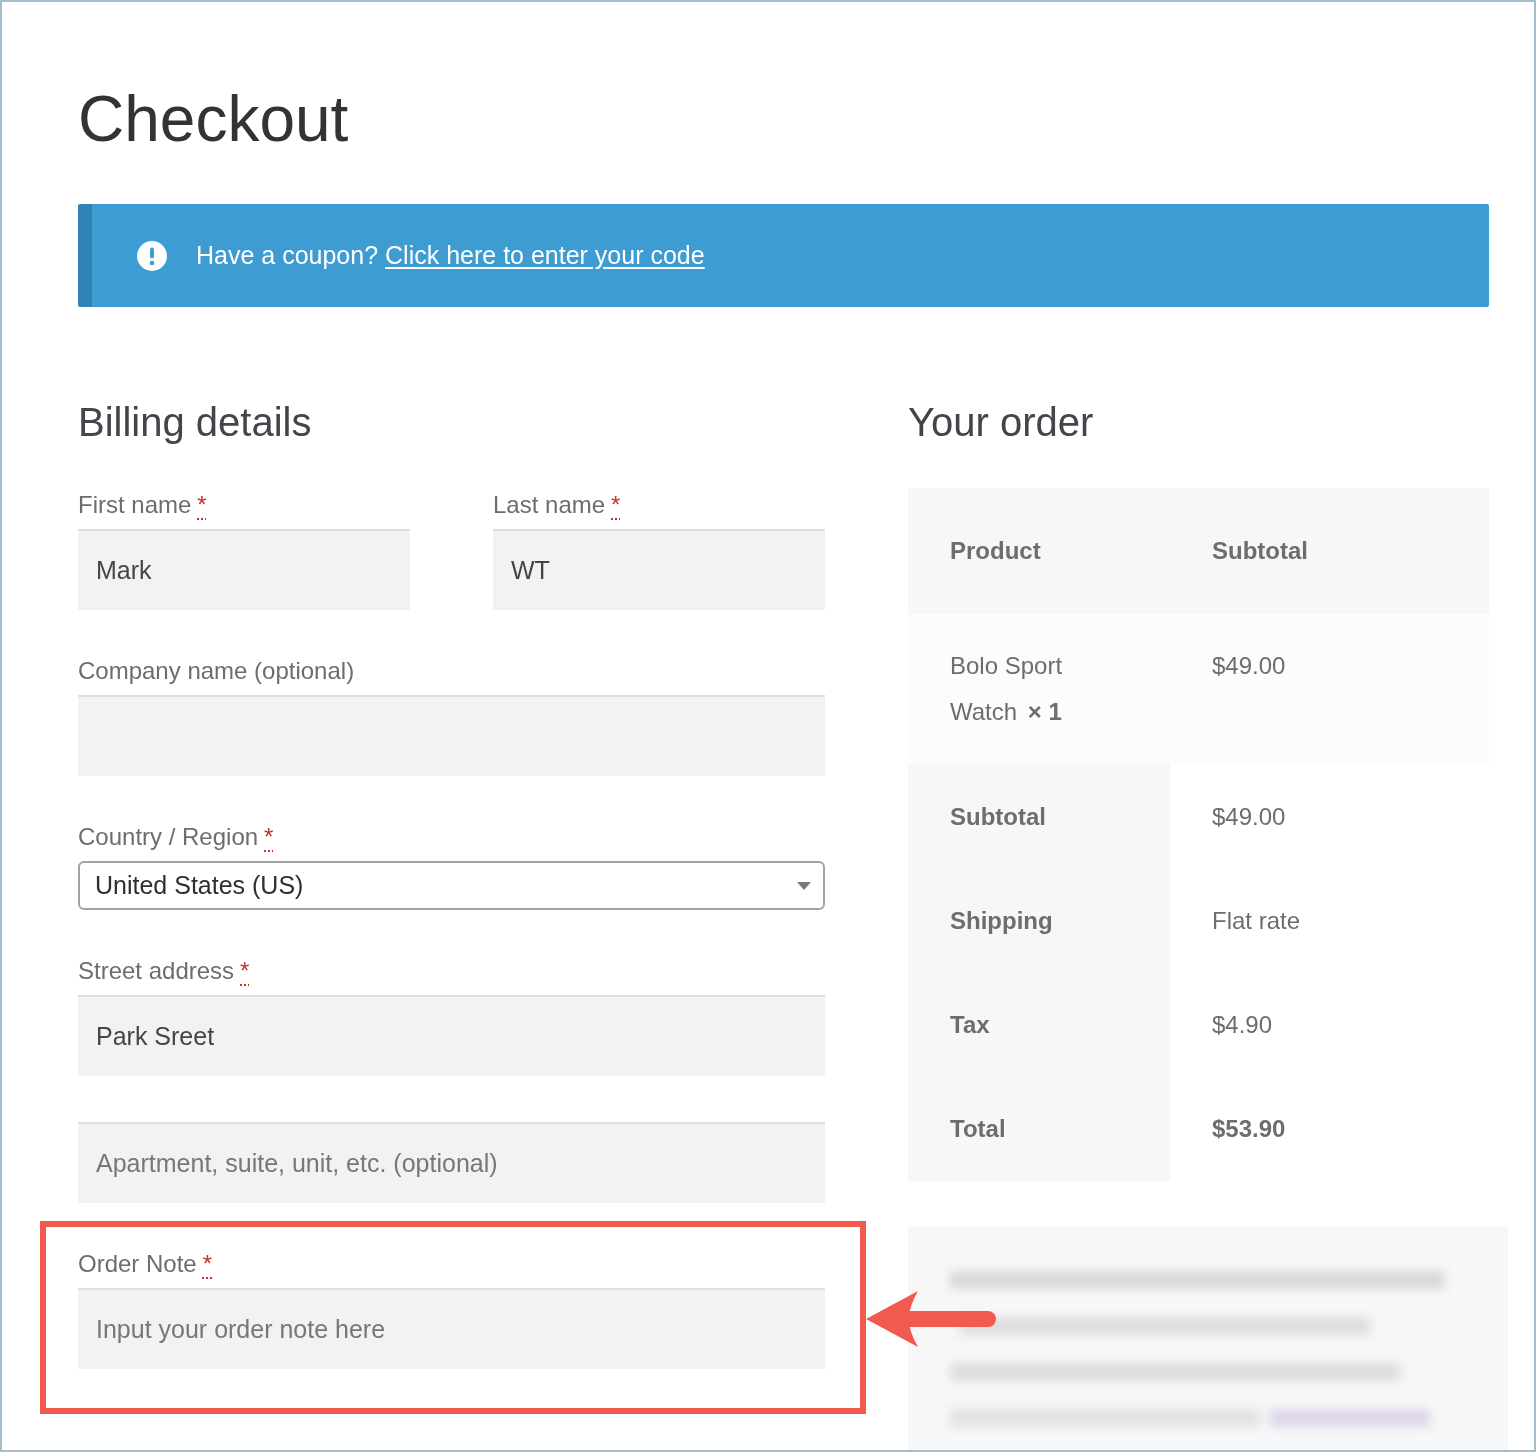 This screenshot has height=1452, width=1536. Describe the element at coordinates (1039, 817) in the screenshot. I see `total-label: Subtotal` at that location.